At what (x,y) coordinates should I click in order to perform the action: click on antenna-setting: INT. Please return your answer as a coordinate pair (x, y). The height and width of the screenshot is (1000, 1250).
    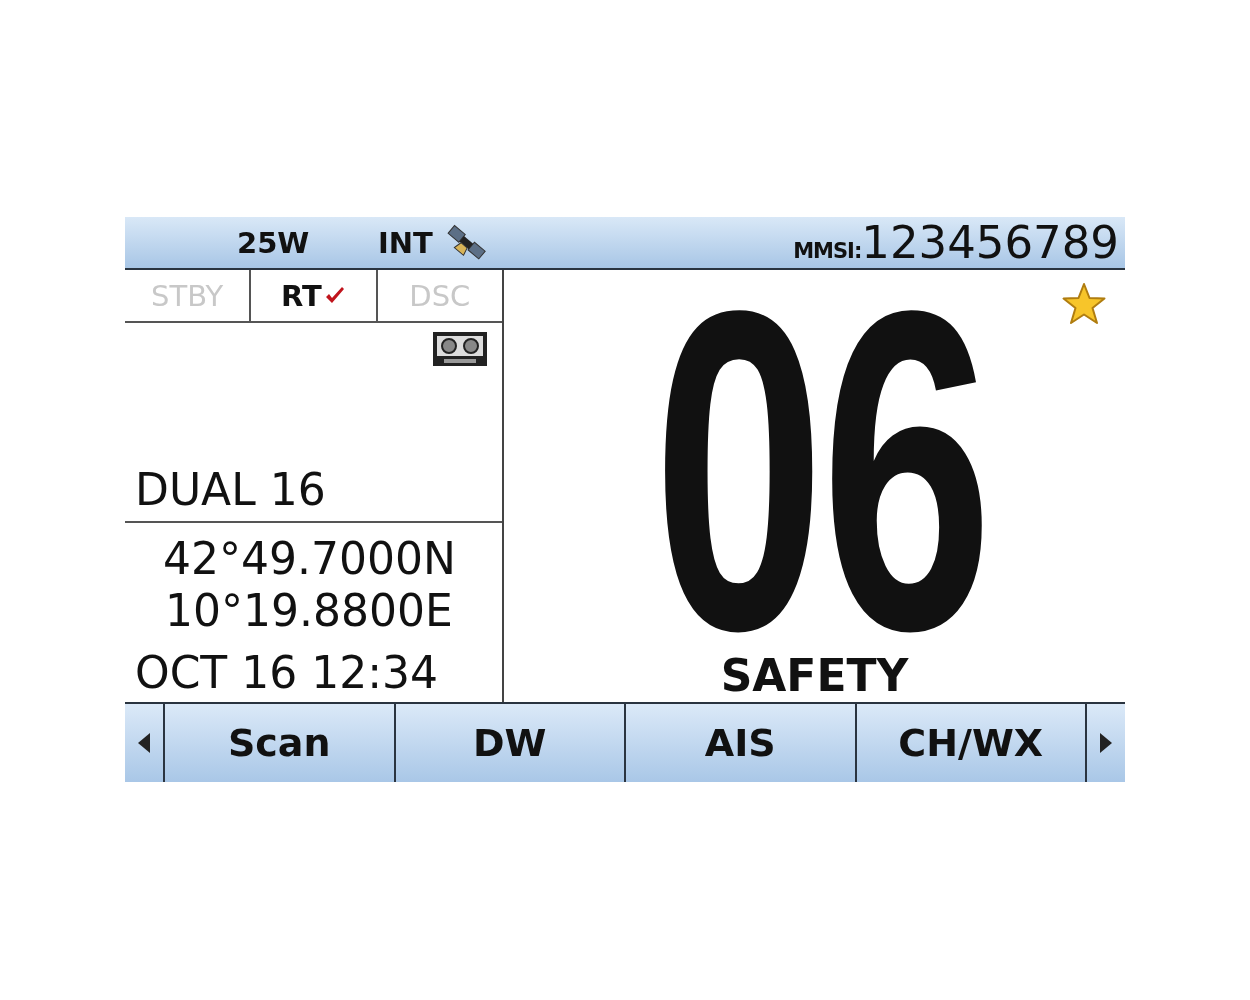
    Looking at the image, I should click on (406, 242).